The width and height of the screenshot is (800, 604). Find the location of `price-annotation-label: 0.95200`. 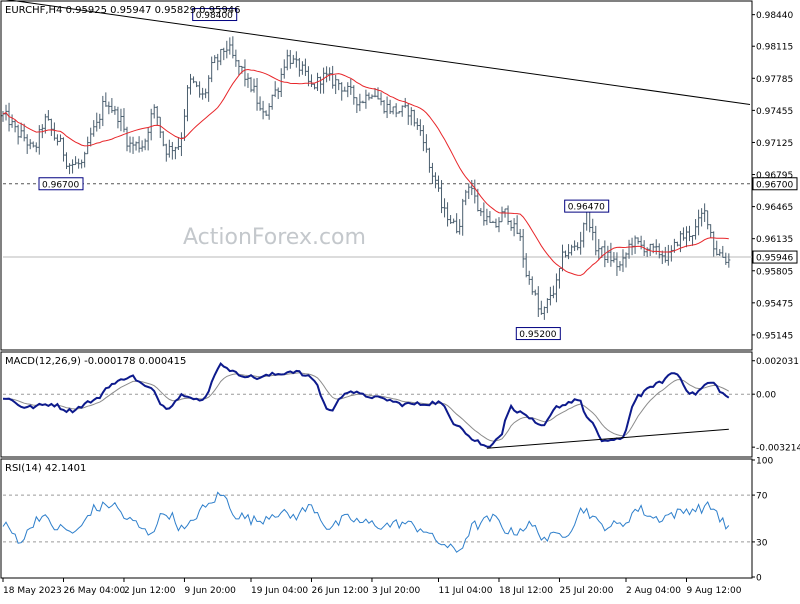

price-annotation-label: 0.95200 is located at coordinates (537, 335).